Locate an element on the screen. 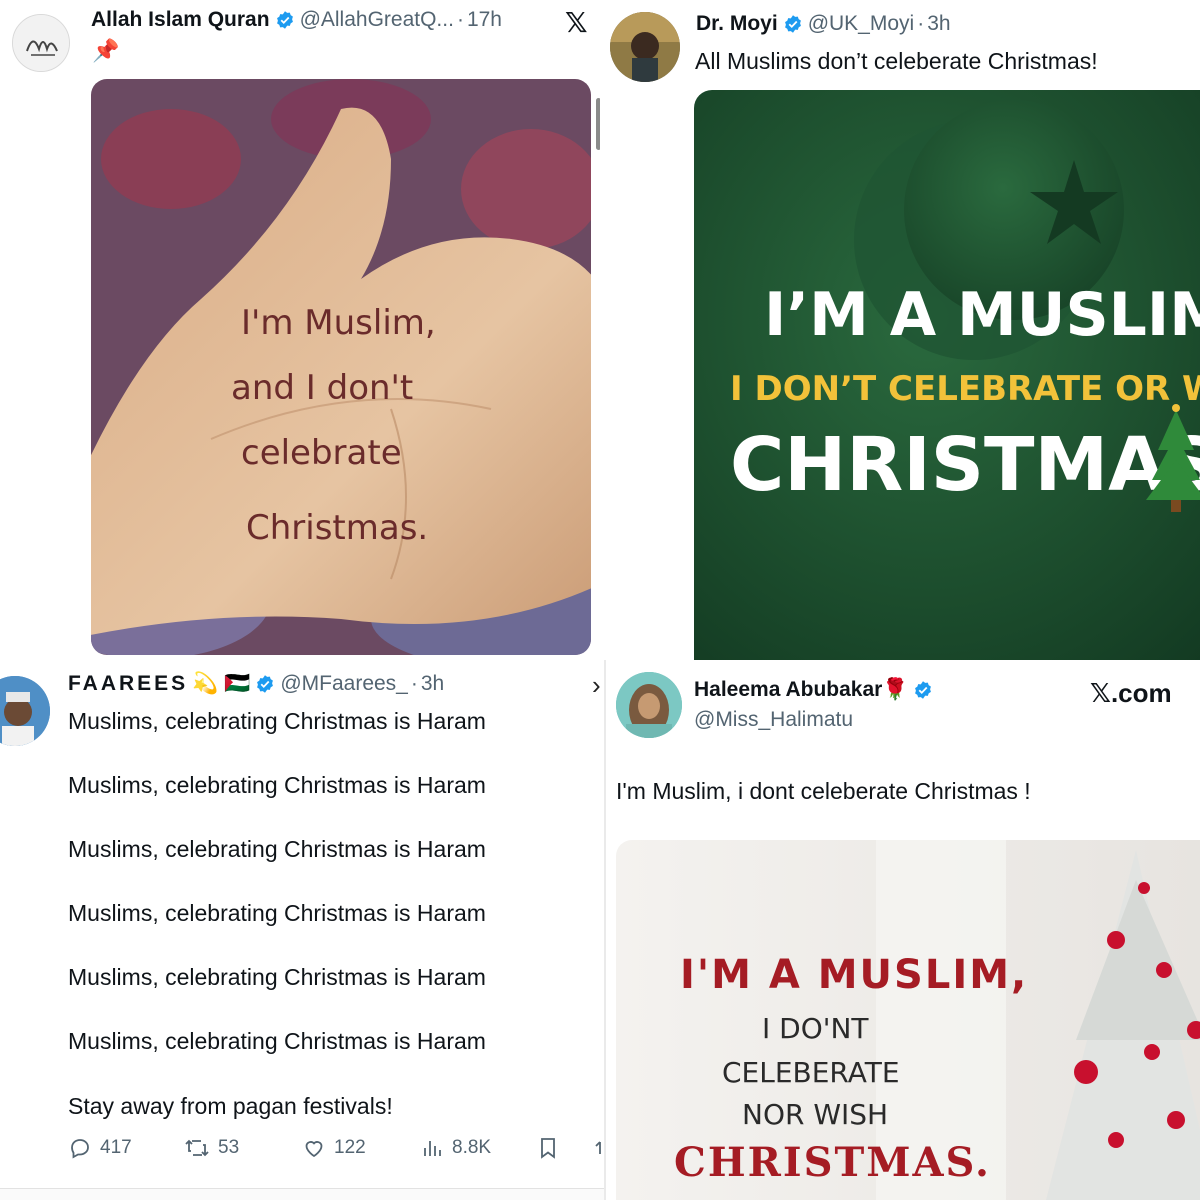  tweet-header: Allah Islam Quran @AllahGreatQ... · 17h is located at coordinates (296, 20).